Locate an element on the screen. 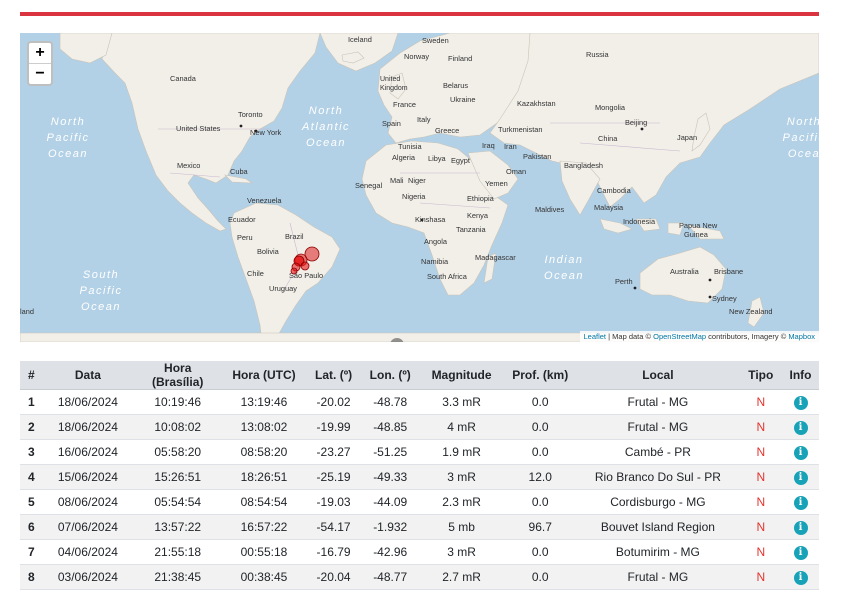 This screenshot has height=591, width=851. label-spac-2: Pacific is located at coordinates (101, 291).